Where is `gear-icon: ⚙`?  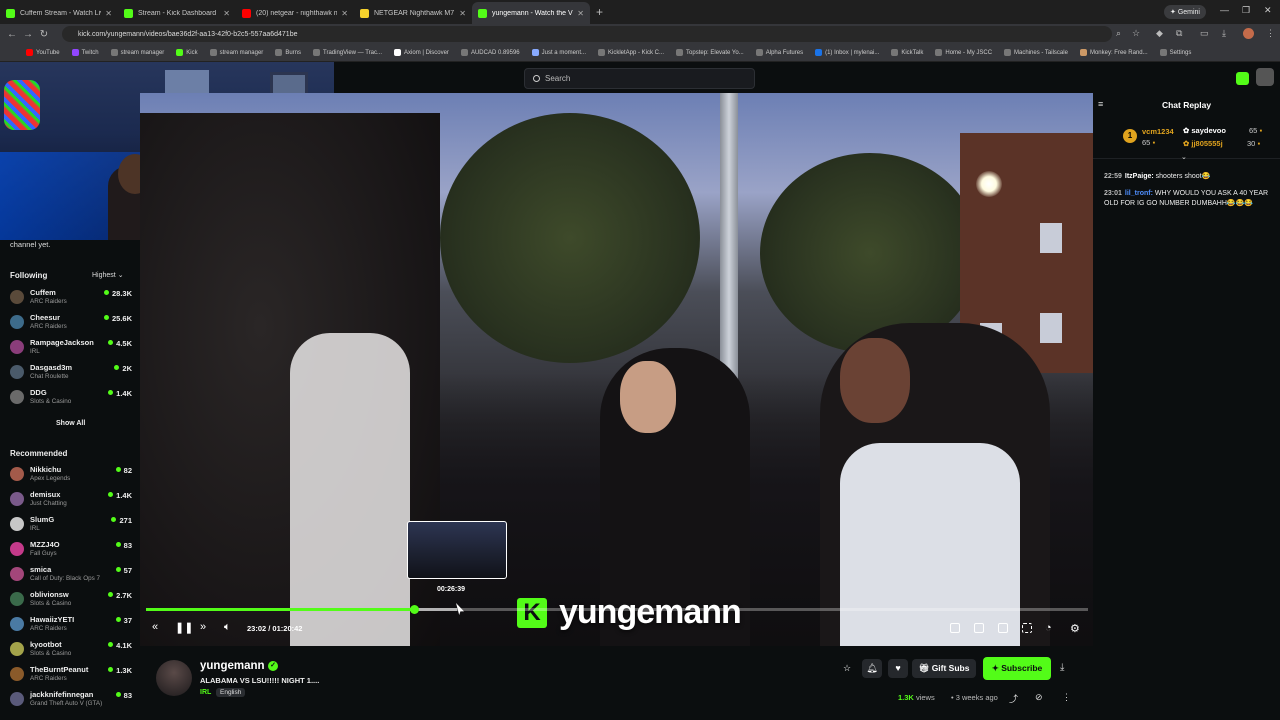
gear-icon: ⚙ is located at coordinates (1075, 628).